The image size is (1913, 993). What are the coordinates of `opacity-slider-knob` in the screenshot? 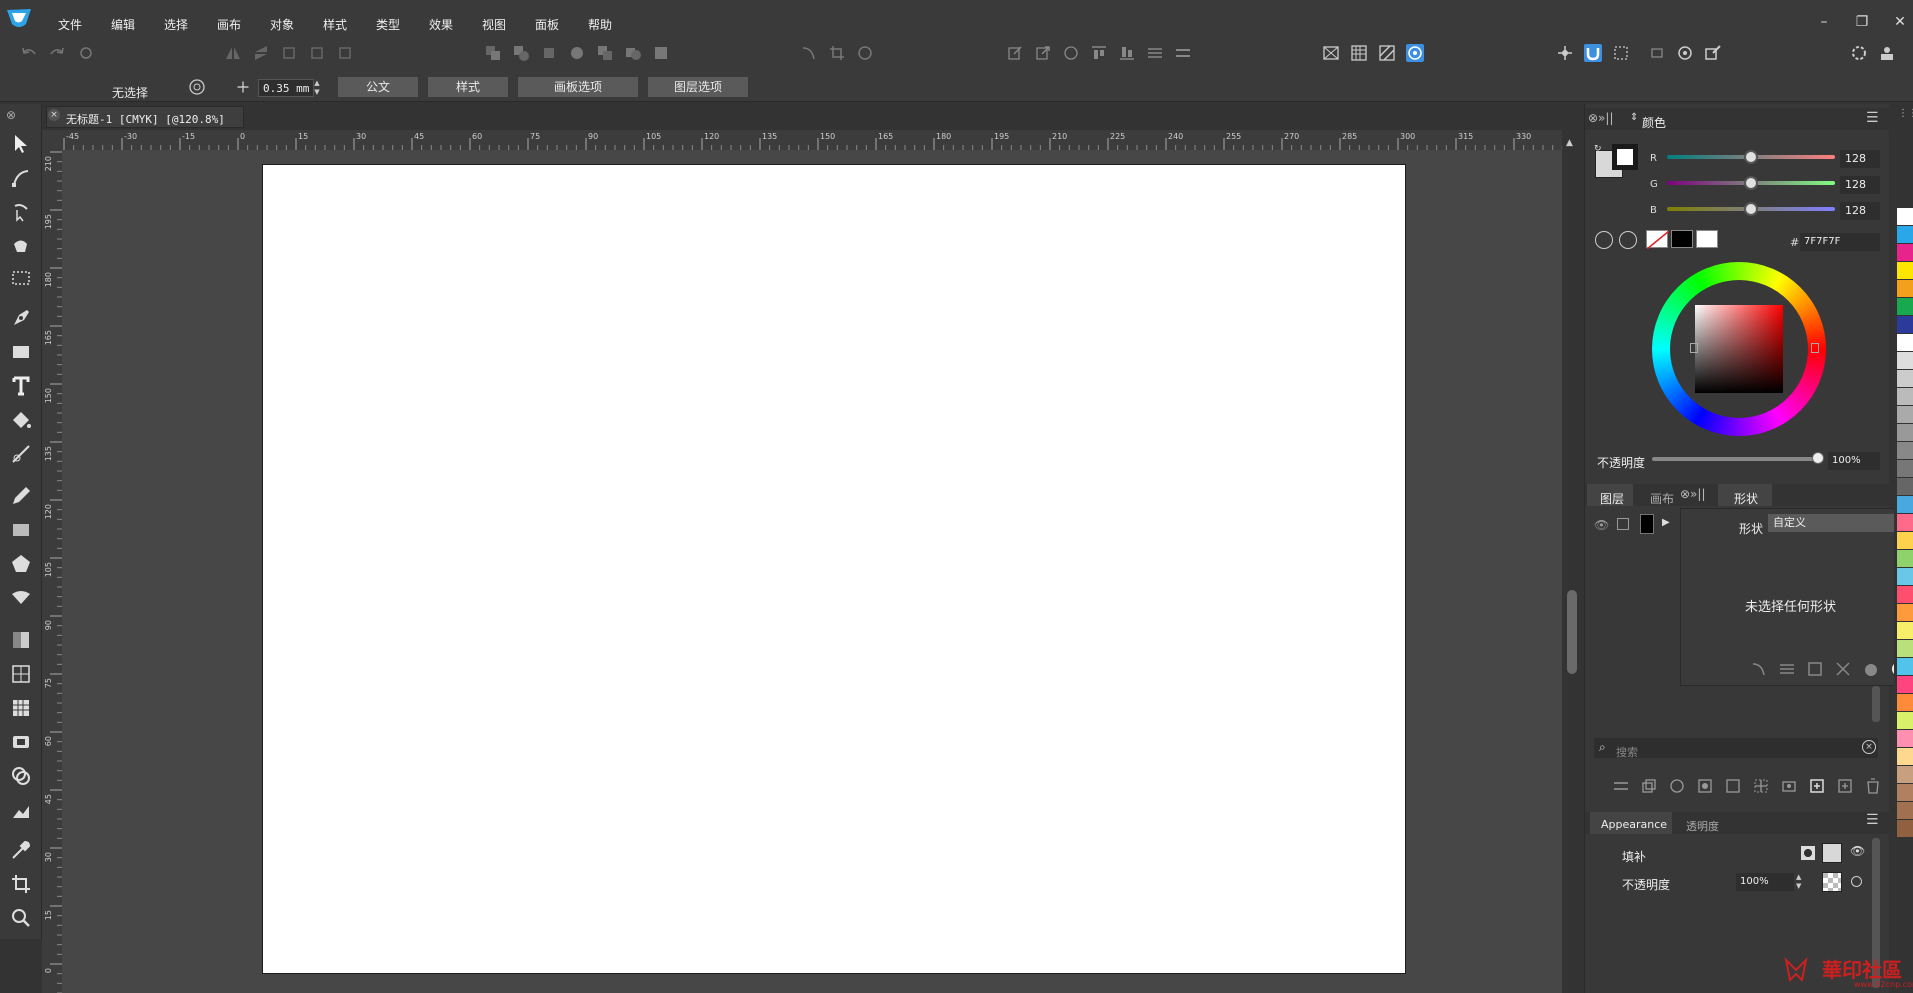 It's located at (1818, 458).